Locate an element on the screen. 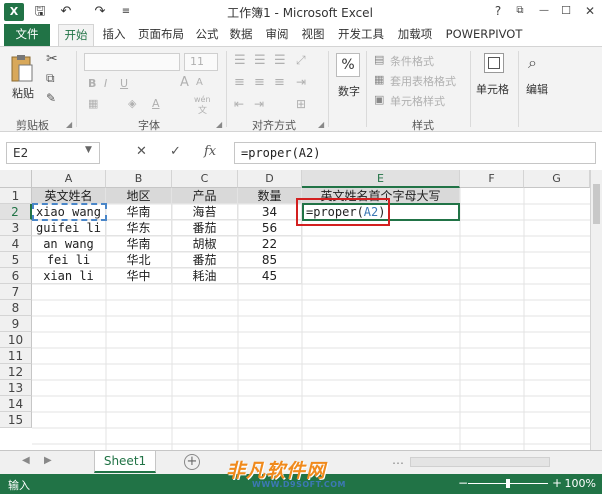 The width and height of the screenshot is (602, 494). percent-icon: % is located at coordinates (348, 65).